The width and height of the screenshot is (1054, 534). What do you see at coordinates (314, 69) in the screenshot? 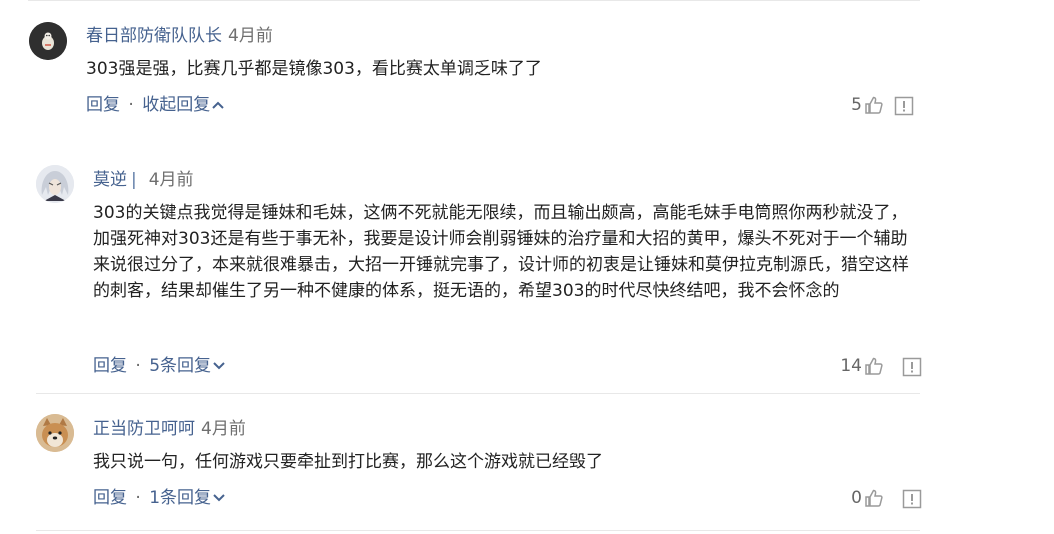
I see `comment-text: 303强是强，比赛几乎都是镜像303，看比赛太单调乏味了了` at bounding box center [314, 69].